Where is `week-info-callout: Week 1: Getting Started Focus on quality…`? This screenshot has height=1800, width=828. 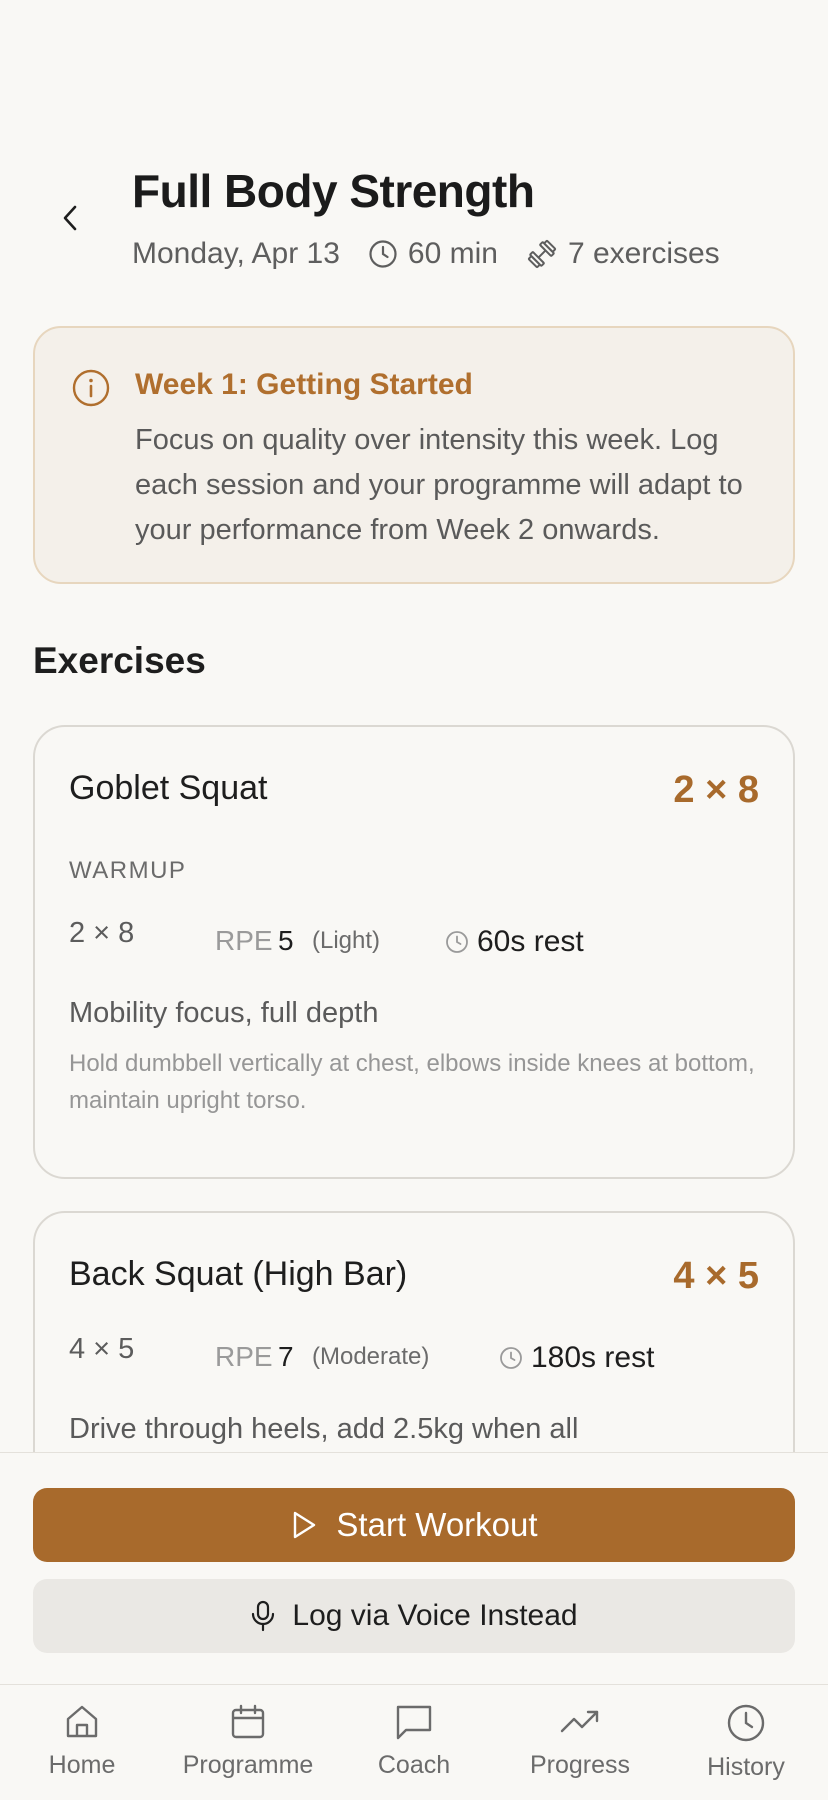 week-info-callout: Week 1: Getting Started Focus on quality… is located at coordinates (414, 455).